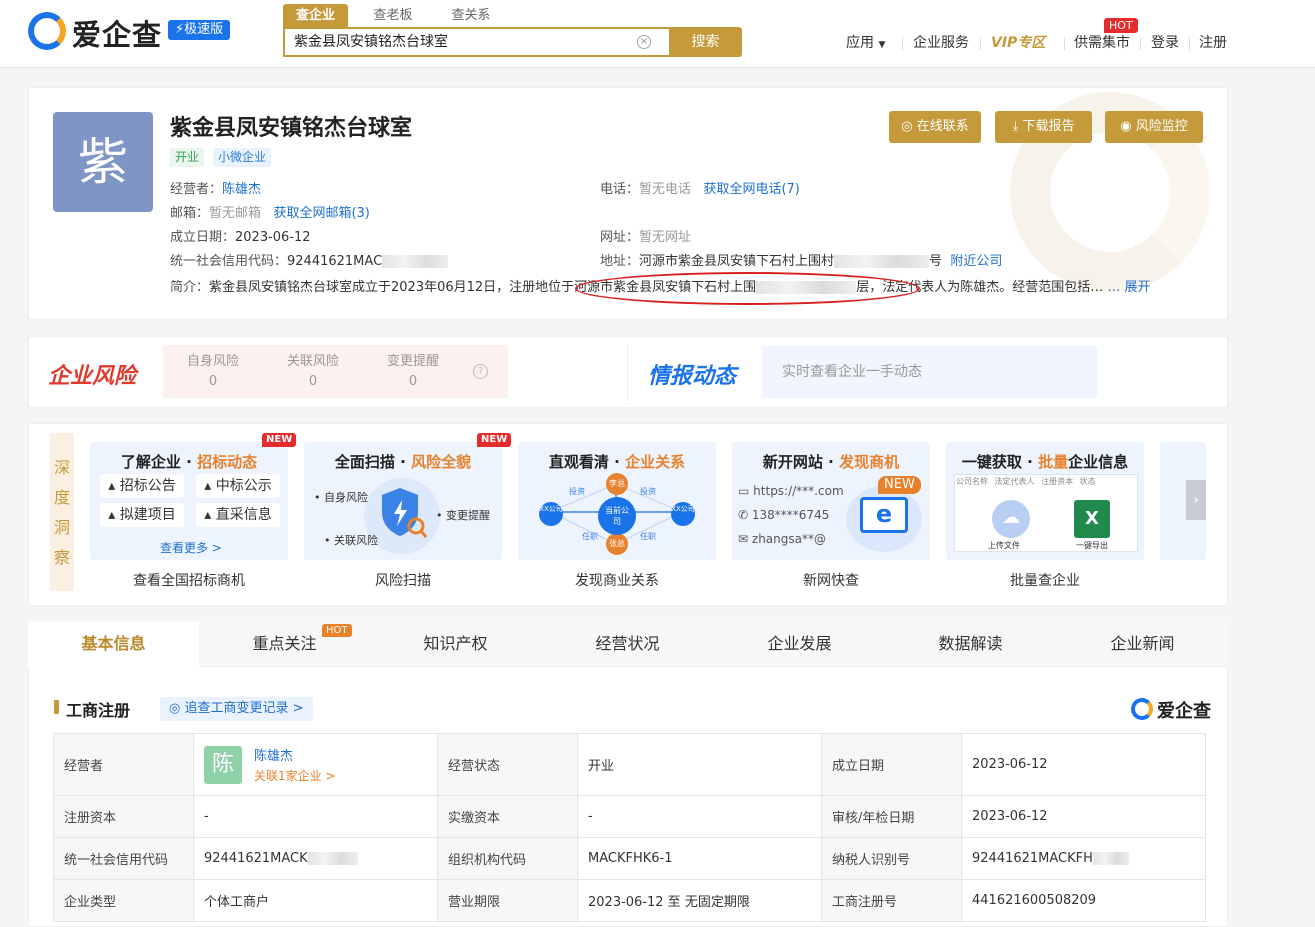 This screenshot has height=927, width=1315. I want to click on risk-monitor-button: ◉ 风险监控, so click(1154, 127).